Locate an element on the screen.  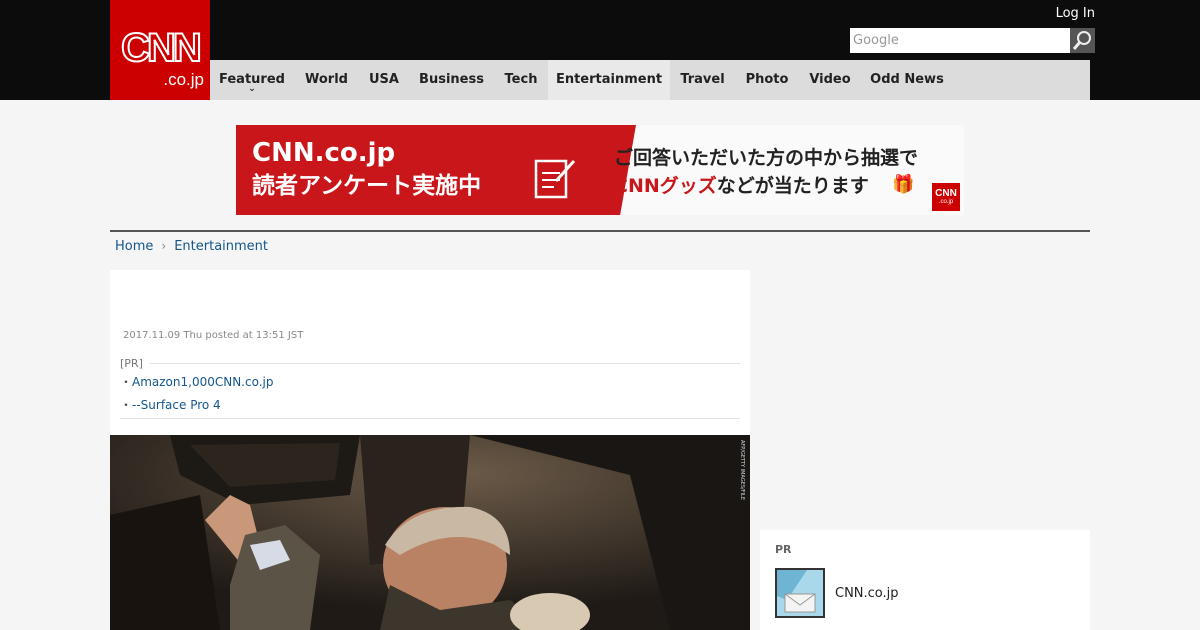
survey-document-icon is located at coordinates (555, 179).